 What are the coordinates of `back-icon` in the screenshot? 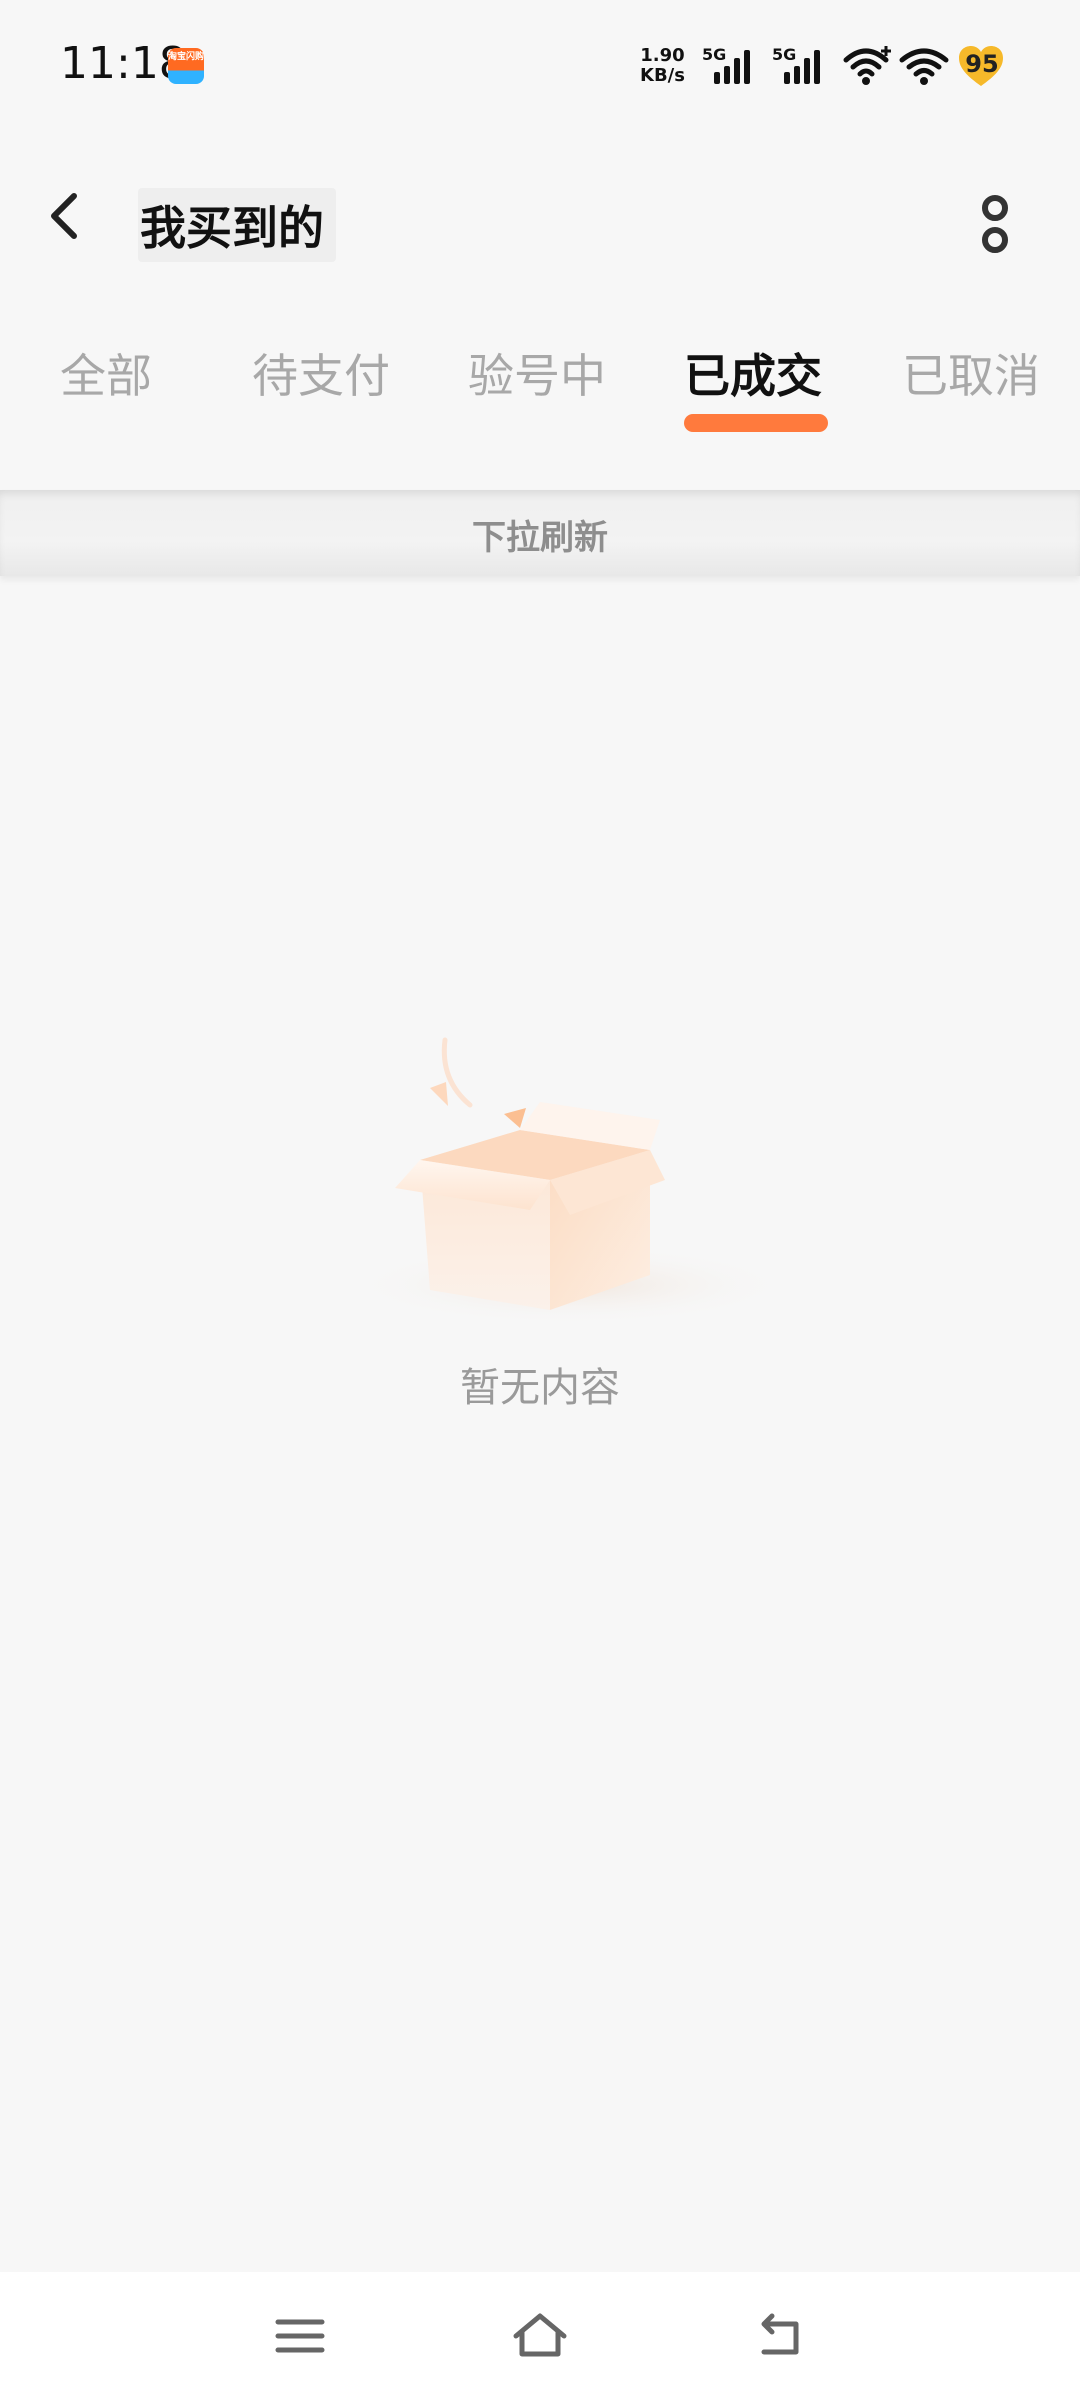 It's located at (780, 2336).